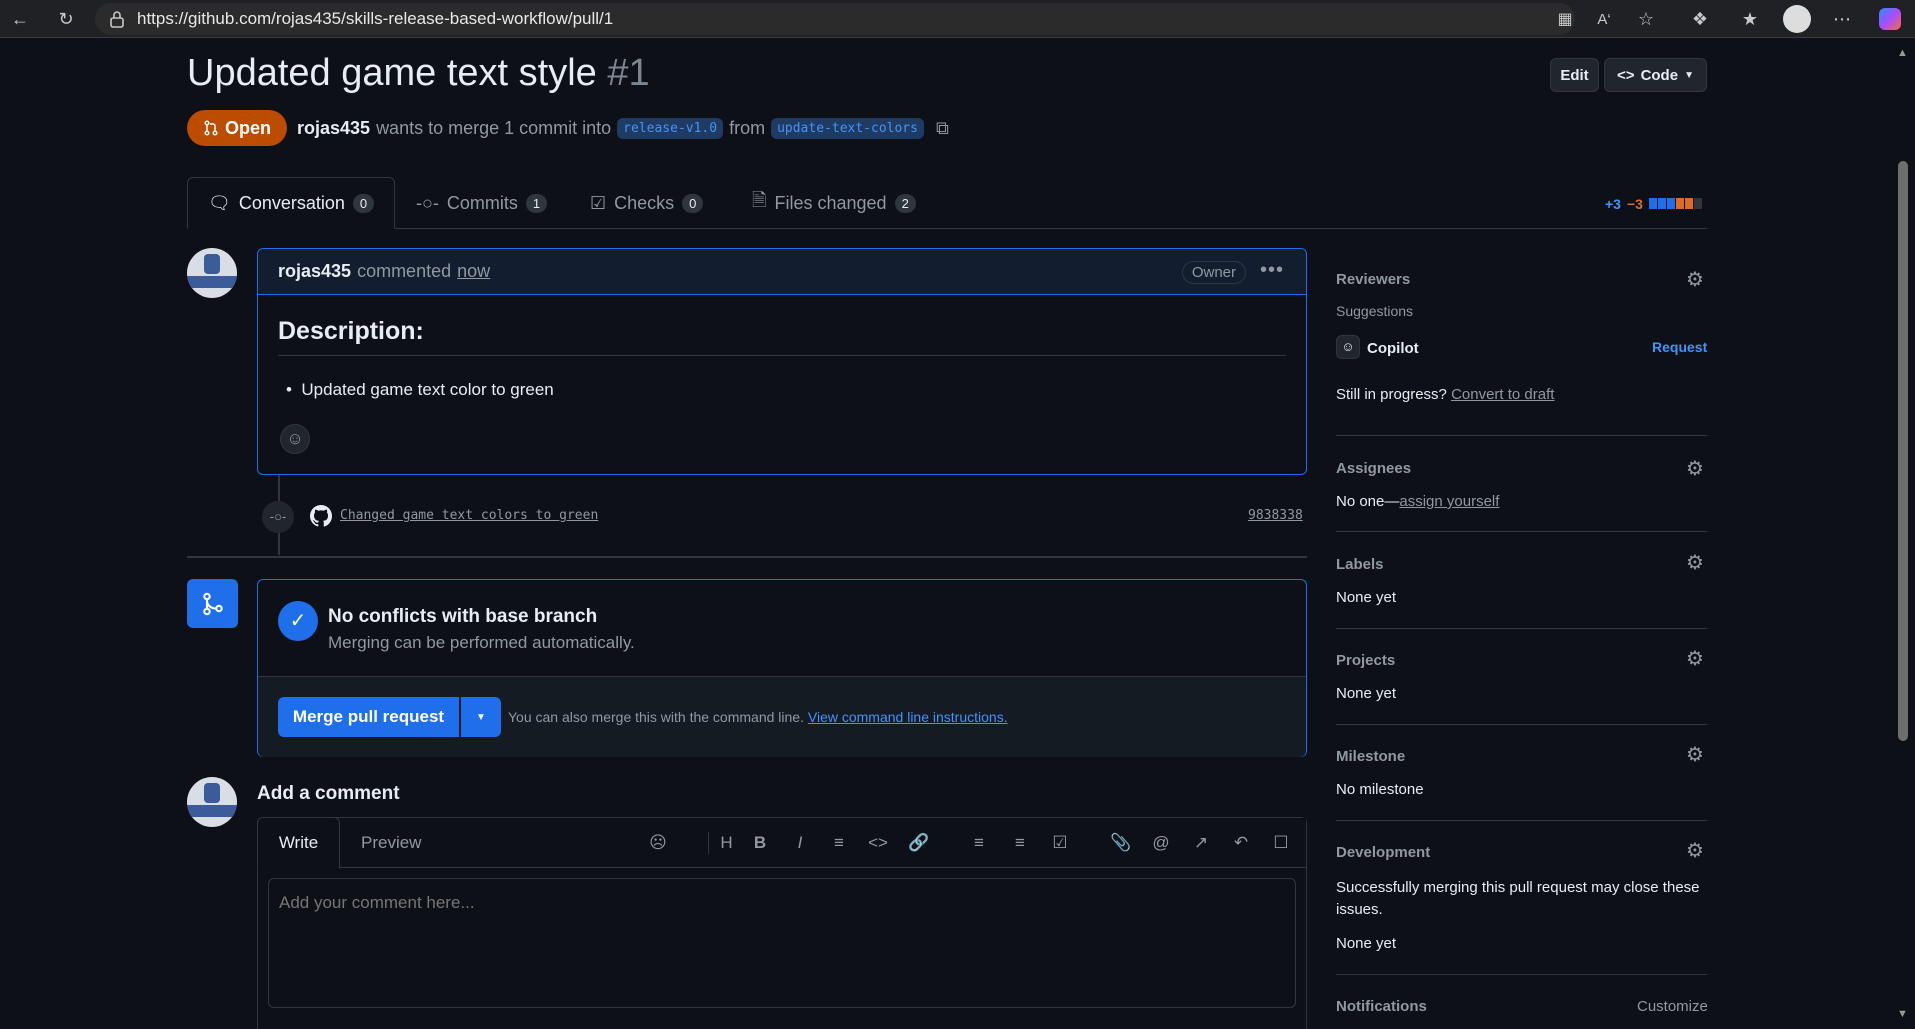 This screenshot has height=1029, width=1915. What do you see at coordinates (905, 203) in the screenshot?
I see `tab-count: 2` at bounding box center [905, 203].